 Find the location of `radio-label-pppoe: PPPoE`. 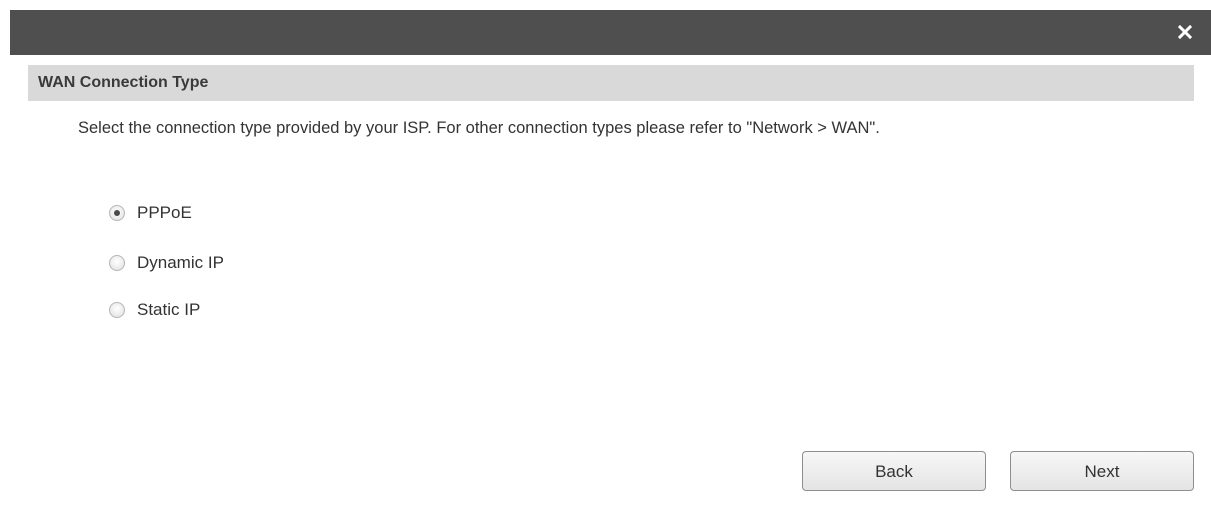

radio-label-pppoe: PPPoE is located at coordinates (164, 212).